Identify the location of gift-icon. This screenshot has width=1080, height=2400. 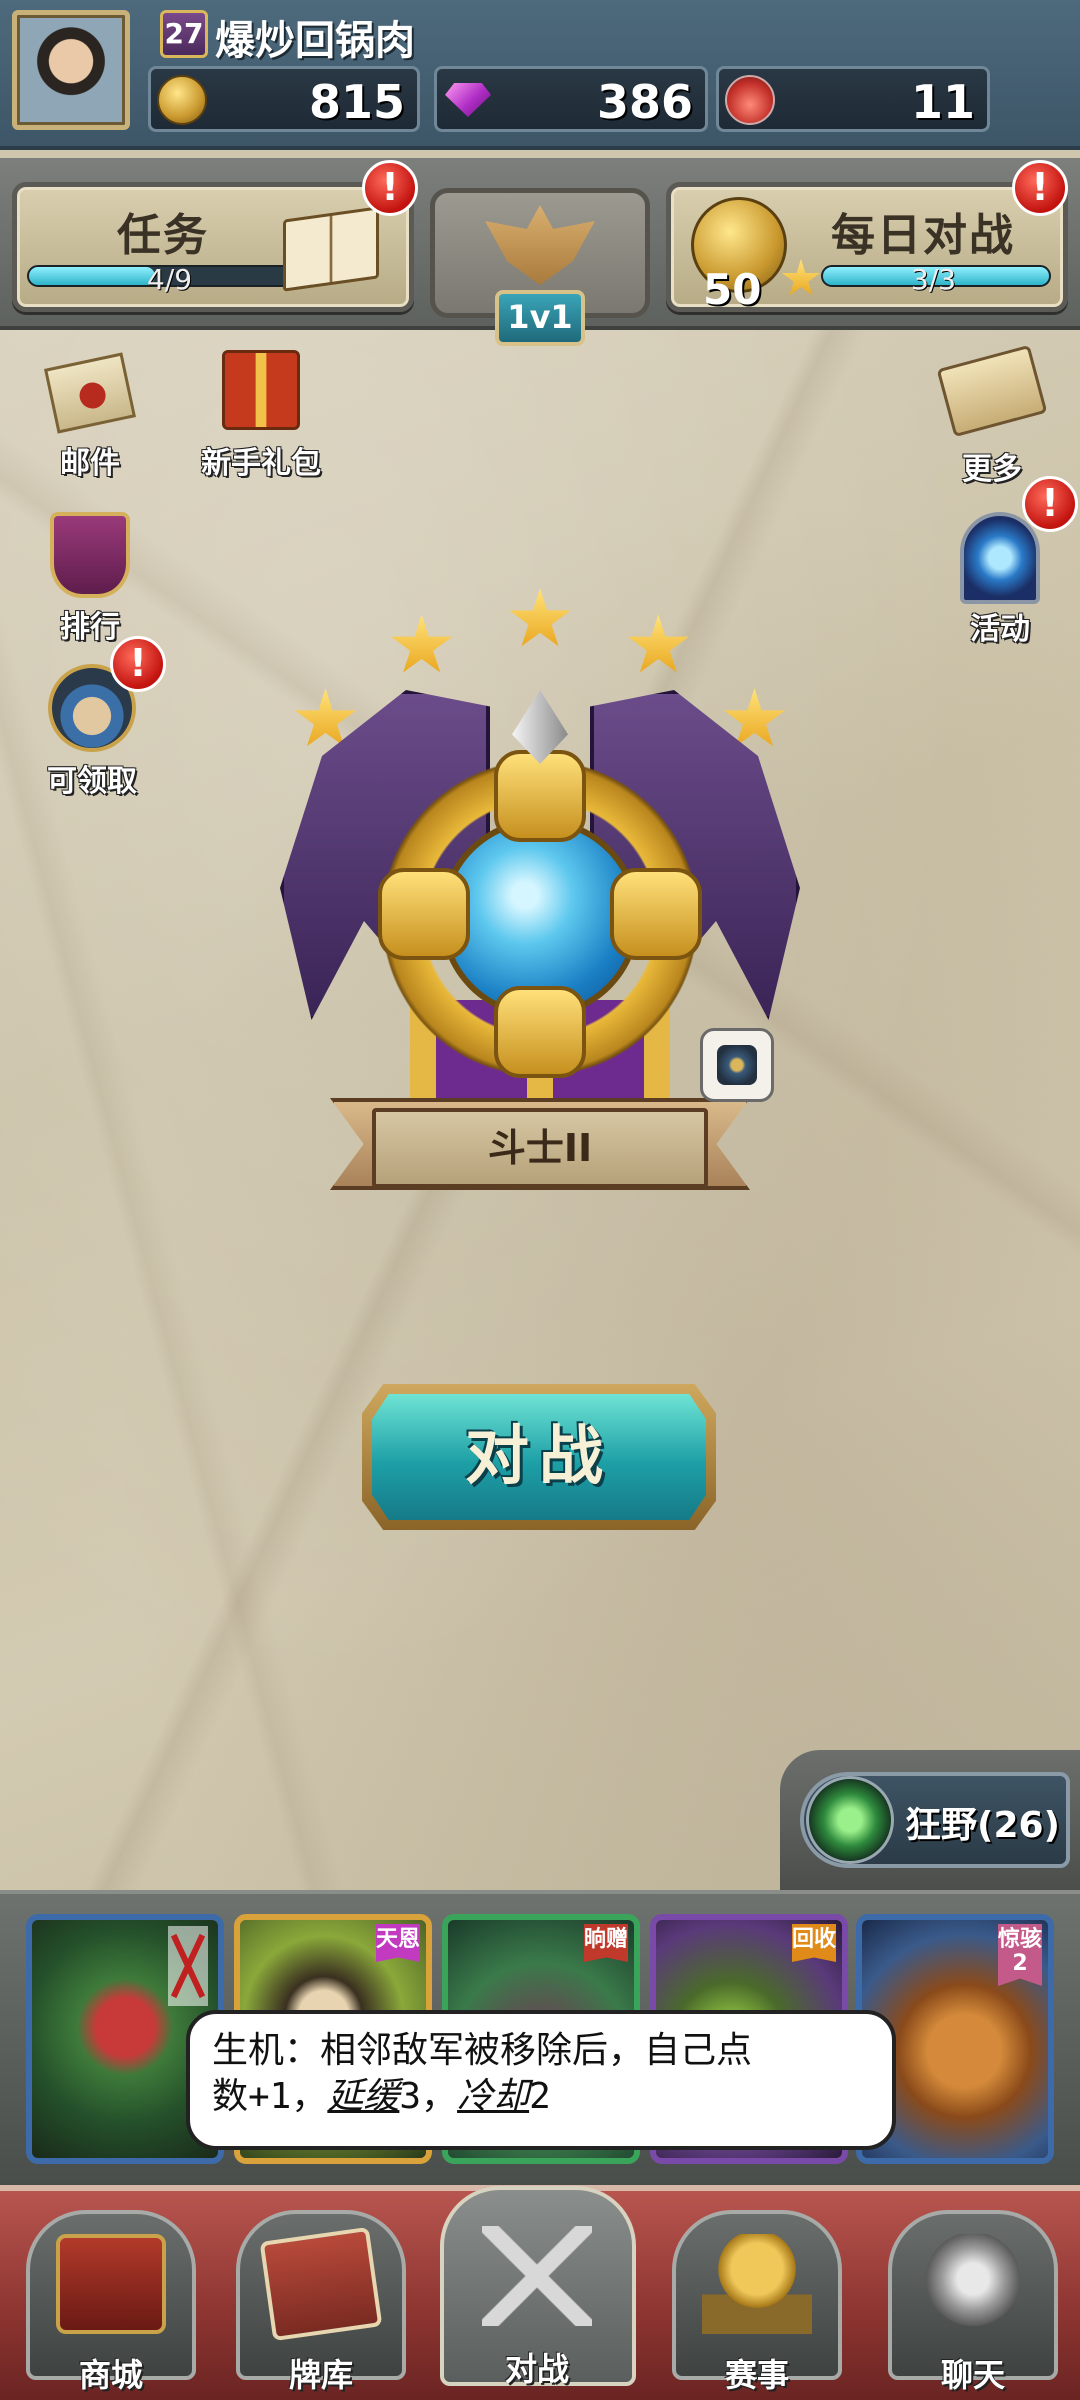
(261, 390).